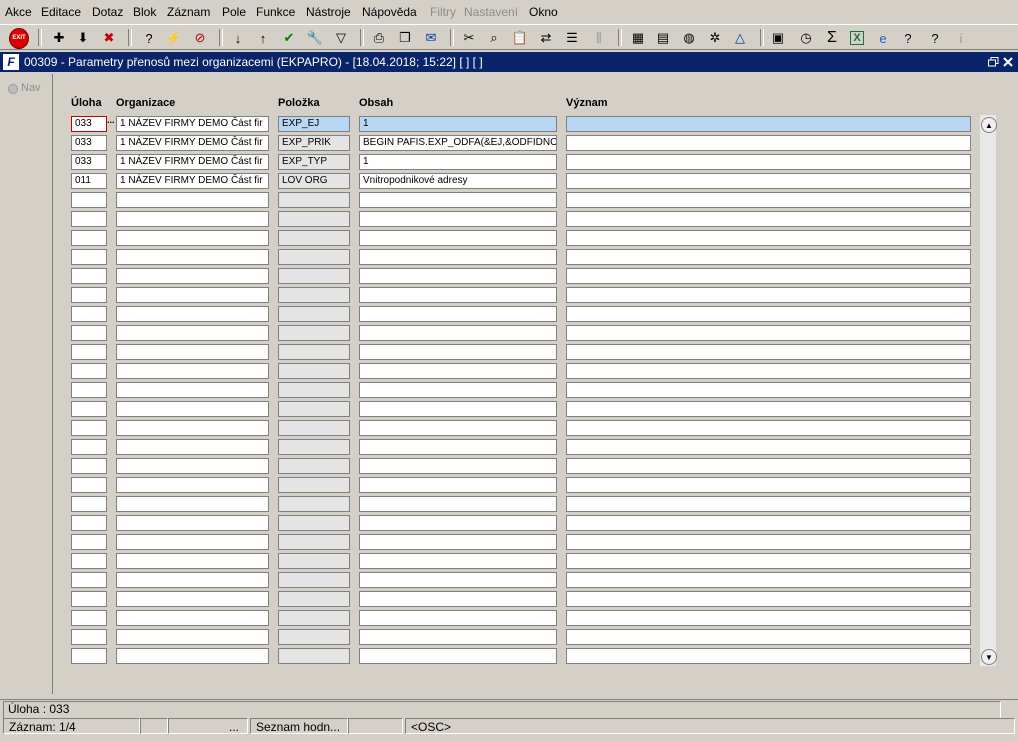 The height and width of the screenshot is (742, 1018). Describe the element at coordinates (663, 38) in the screenshot. I see `document-button: ▤` at that location.